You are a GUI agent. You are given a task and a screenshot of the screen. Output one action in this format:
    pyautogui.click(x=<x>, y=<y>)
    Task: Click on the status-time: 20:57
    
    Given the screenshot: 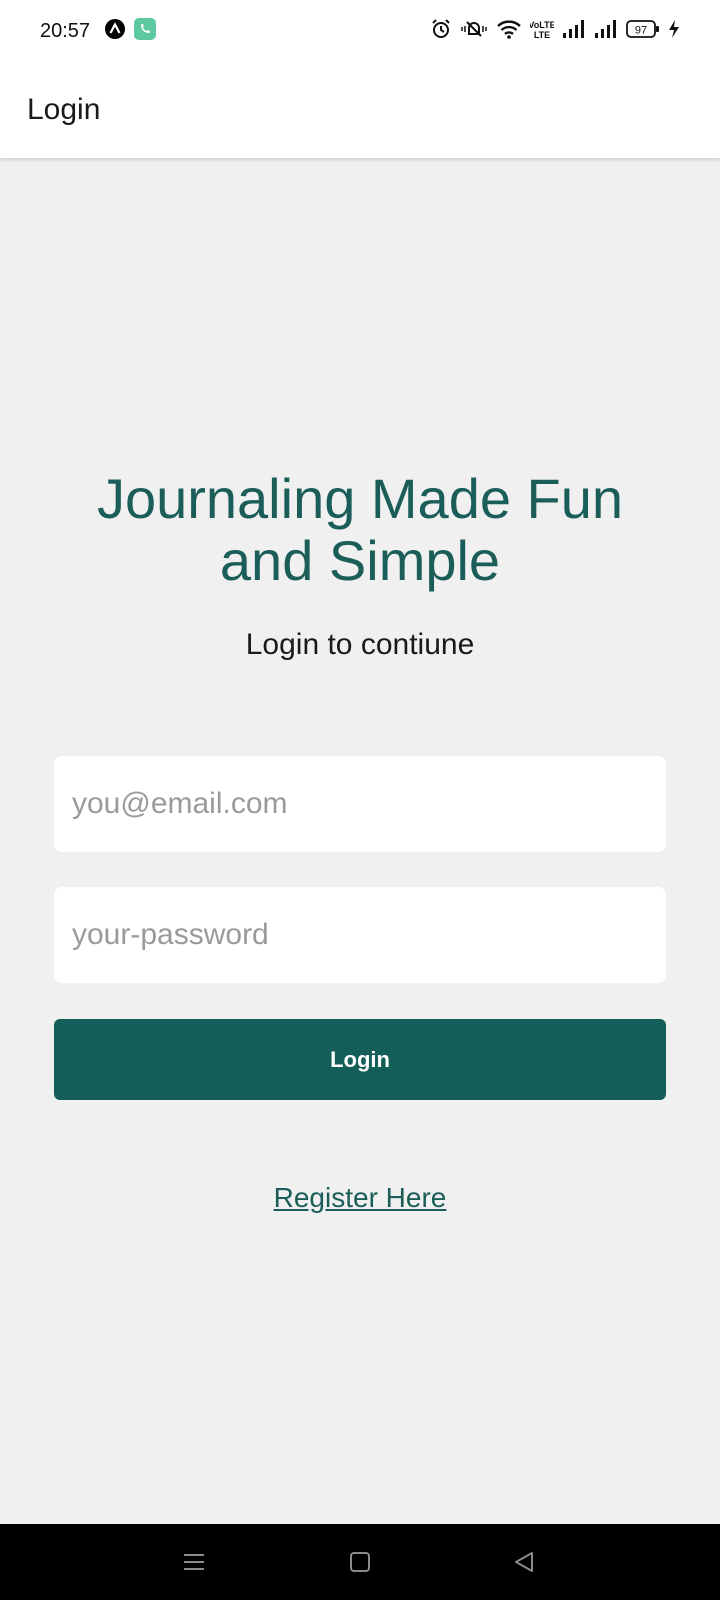 What is the action you would take?
    pyautogui.click(x=65, y=30)
    